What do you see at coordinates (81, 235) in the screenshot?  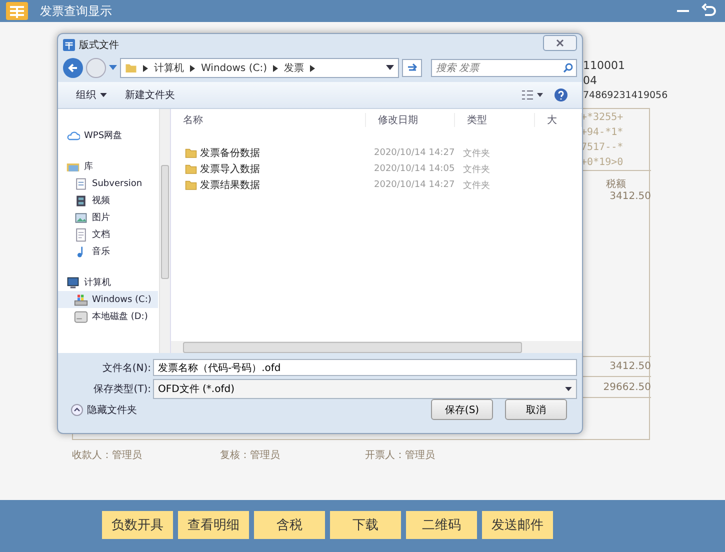 I see `document-icon` at bounding box center [81, 235].